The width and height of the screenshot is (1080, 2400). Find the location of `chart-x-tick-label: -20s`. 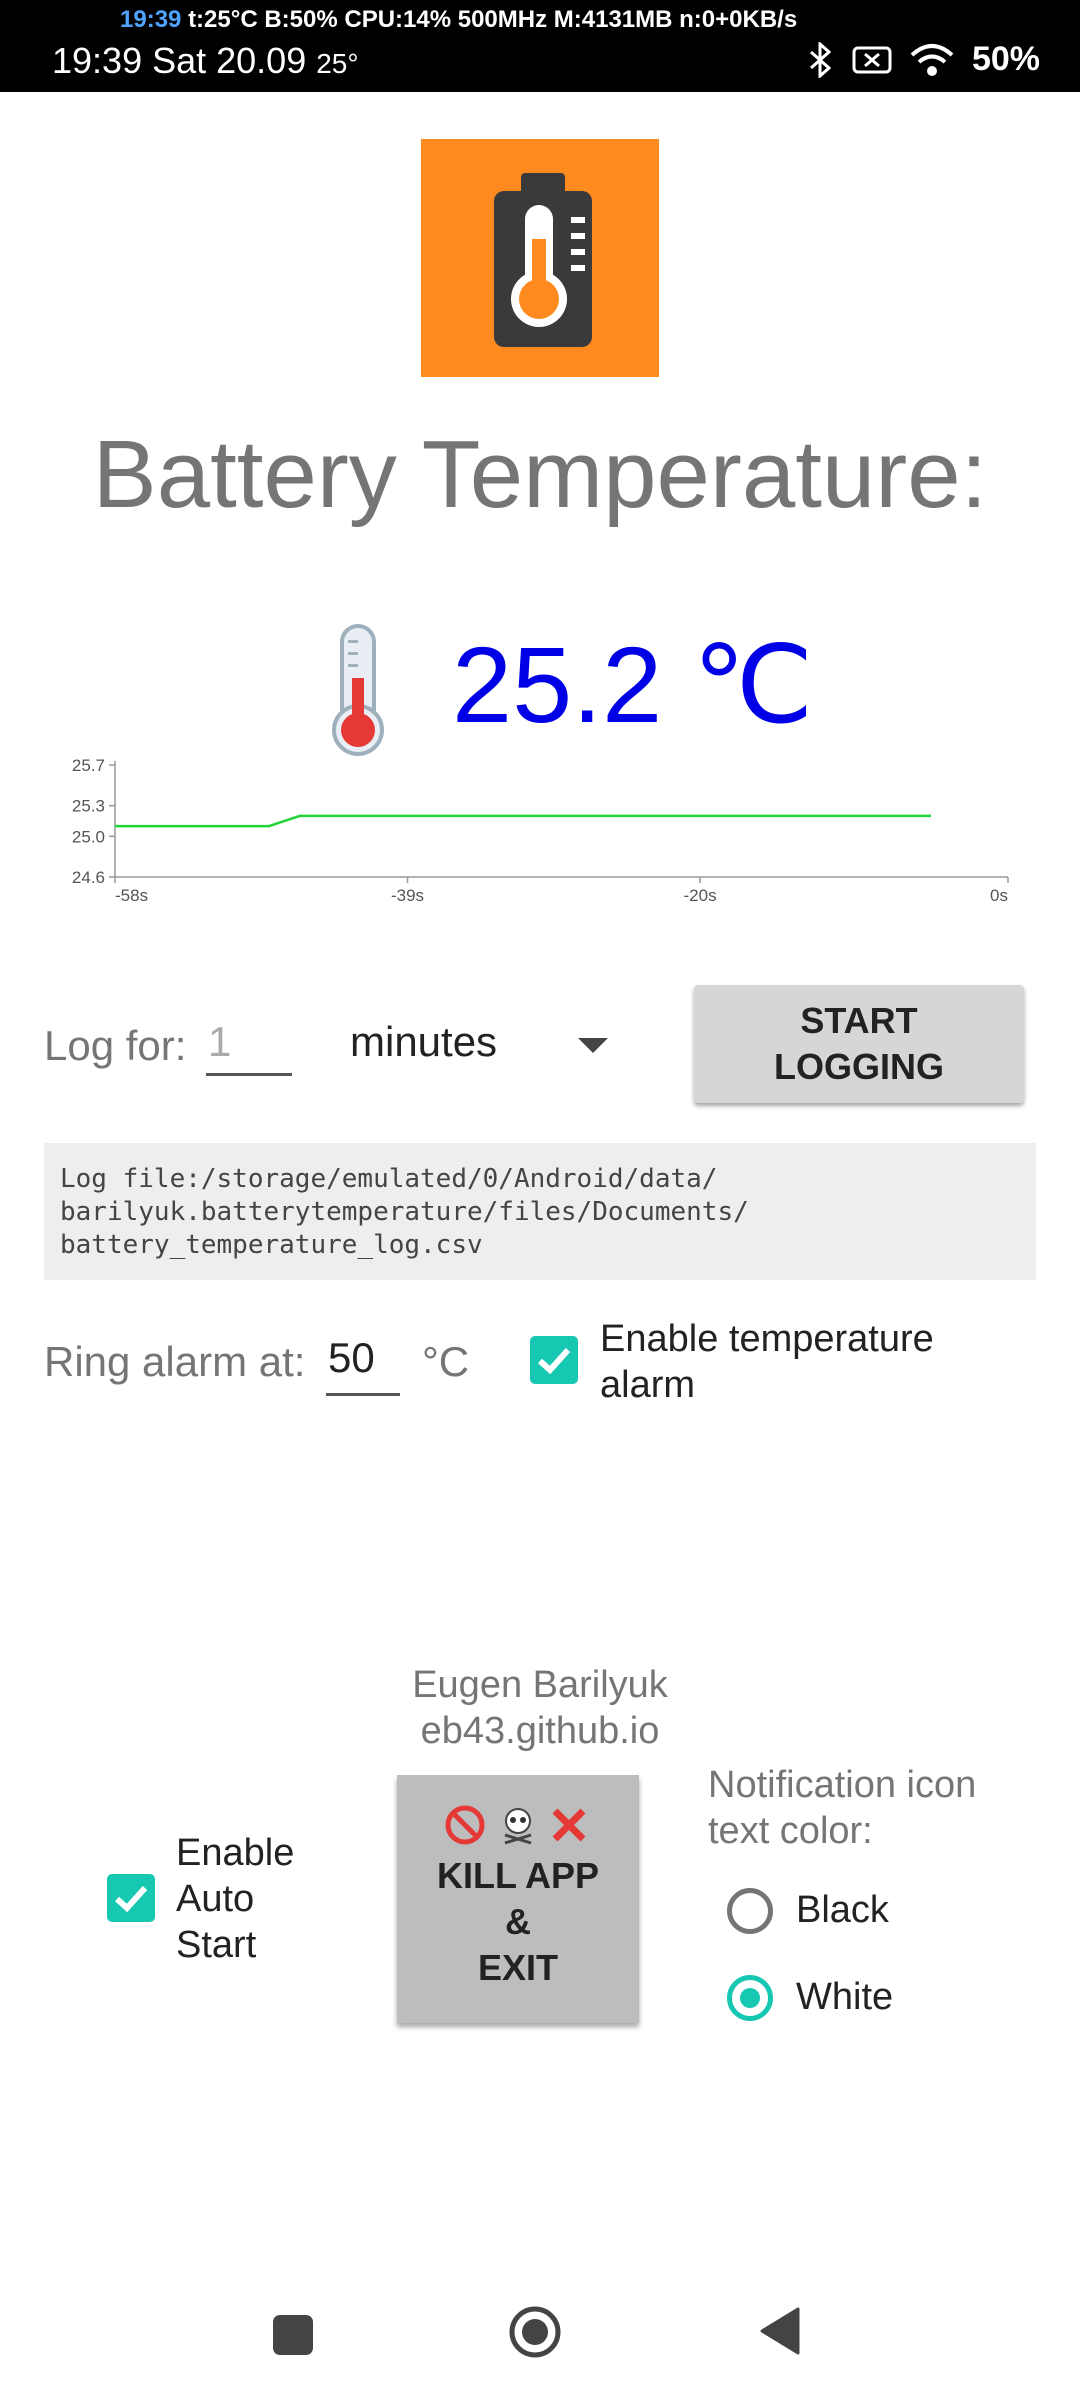

chart-x-tick-label: -20s is located at coordinates (700, 895).